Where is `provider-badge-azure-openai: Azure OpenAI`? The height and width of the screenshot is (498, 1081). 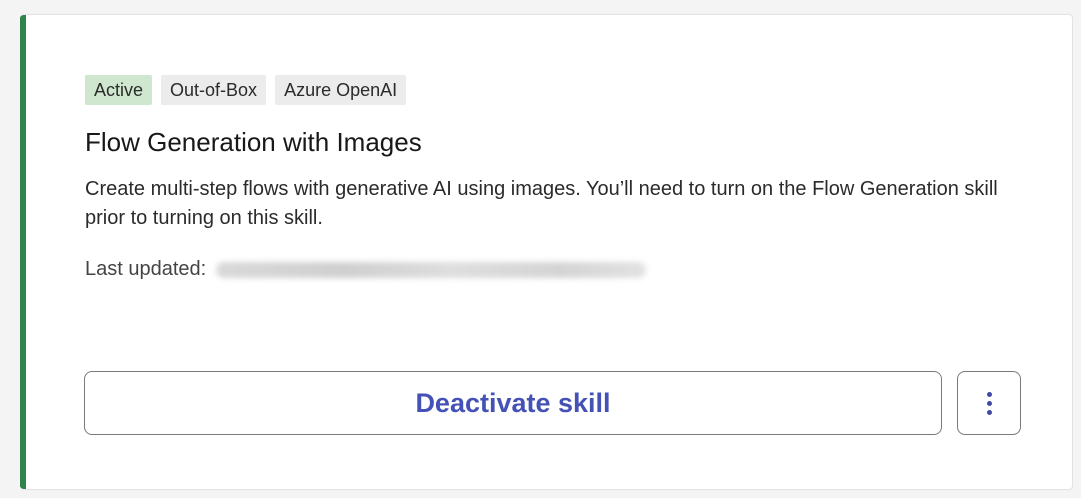
provider-badge-azure-openai: Azure OpenAI is located at coordinates (341, 90).